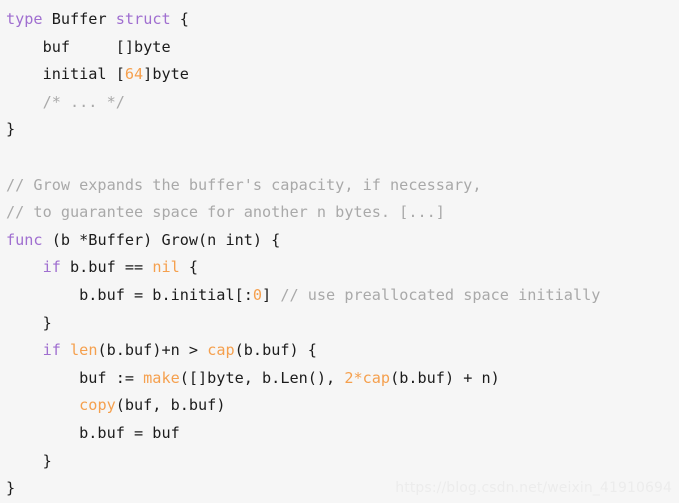 This screenshot has width=679, height=503. Describe the element at coordinates (83, 101) in the screenshot. I see `code-token-comment: /* ... */` at that location.